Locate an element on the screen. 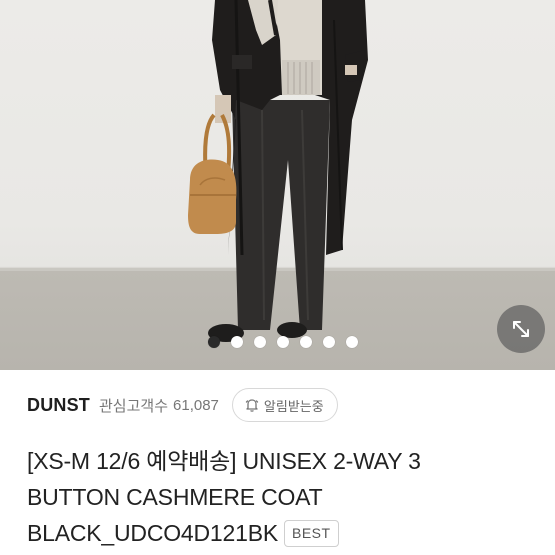 Image resolution: width=555 pixels, height=555 pixels. notification-label: 알림받는중 is located at coordinates (293, 407).